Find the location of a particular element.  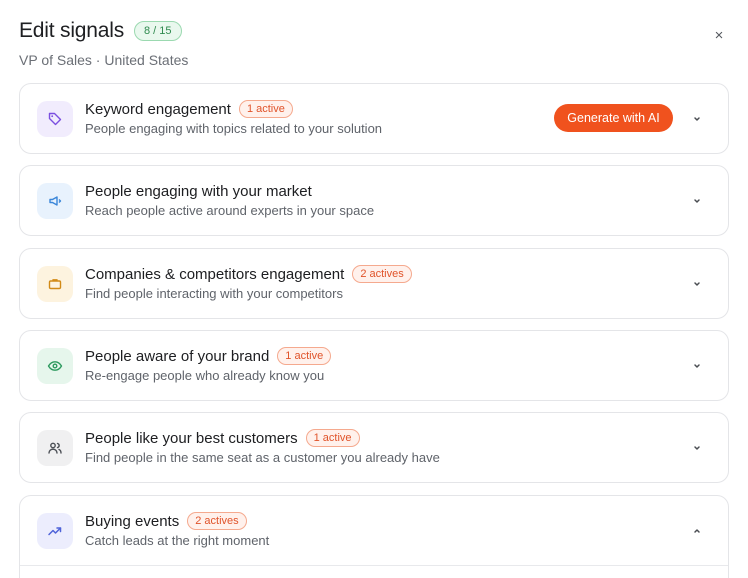

modal-header: Edit signals 8 / 15 is located at coordinates (100, 31).